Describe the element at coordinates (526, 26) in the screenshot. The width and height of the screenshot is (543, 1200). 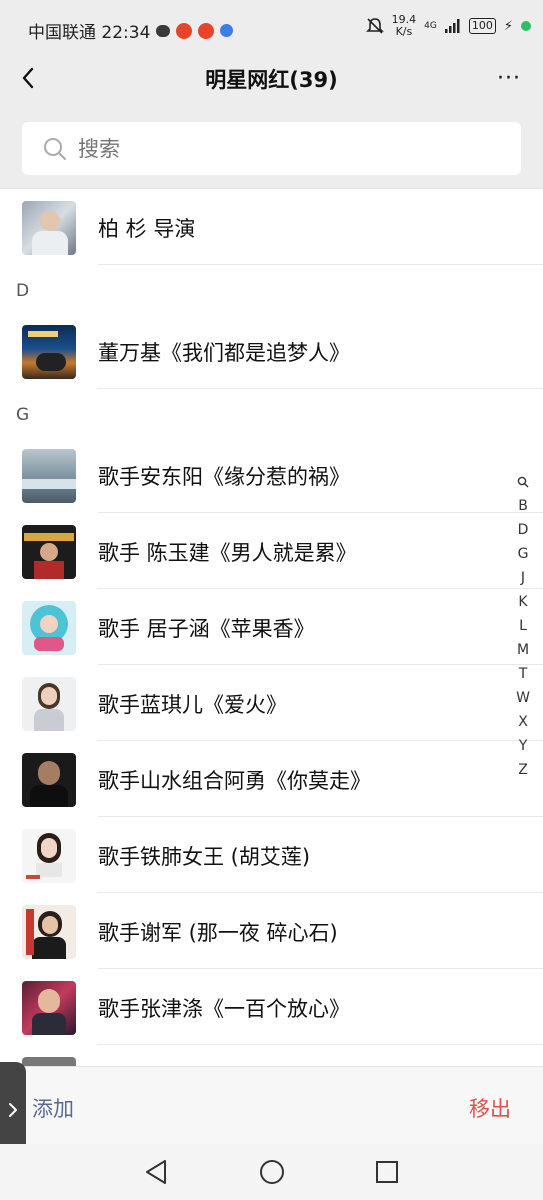
I see `green-dot-icon` at that location.